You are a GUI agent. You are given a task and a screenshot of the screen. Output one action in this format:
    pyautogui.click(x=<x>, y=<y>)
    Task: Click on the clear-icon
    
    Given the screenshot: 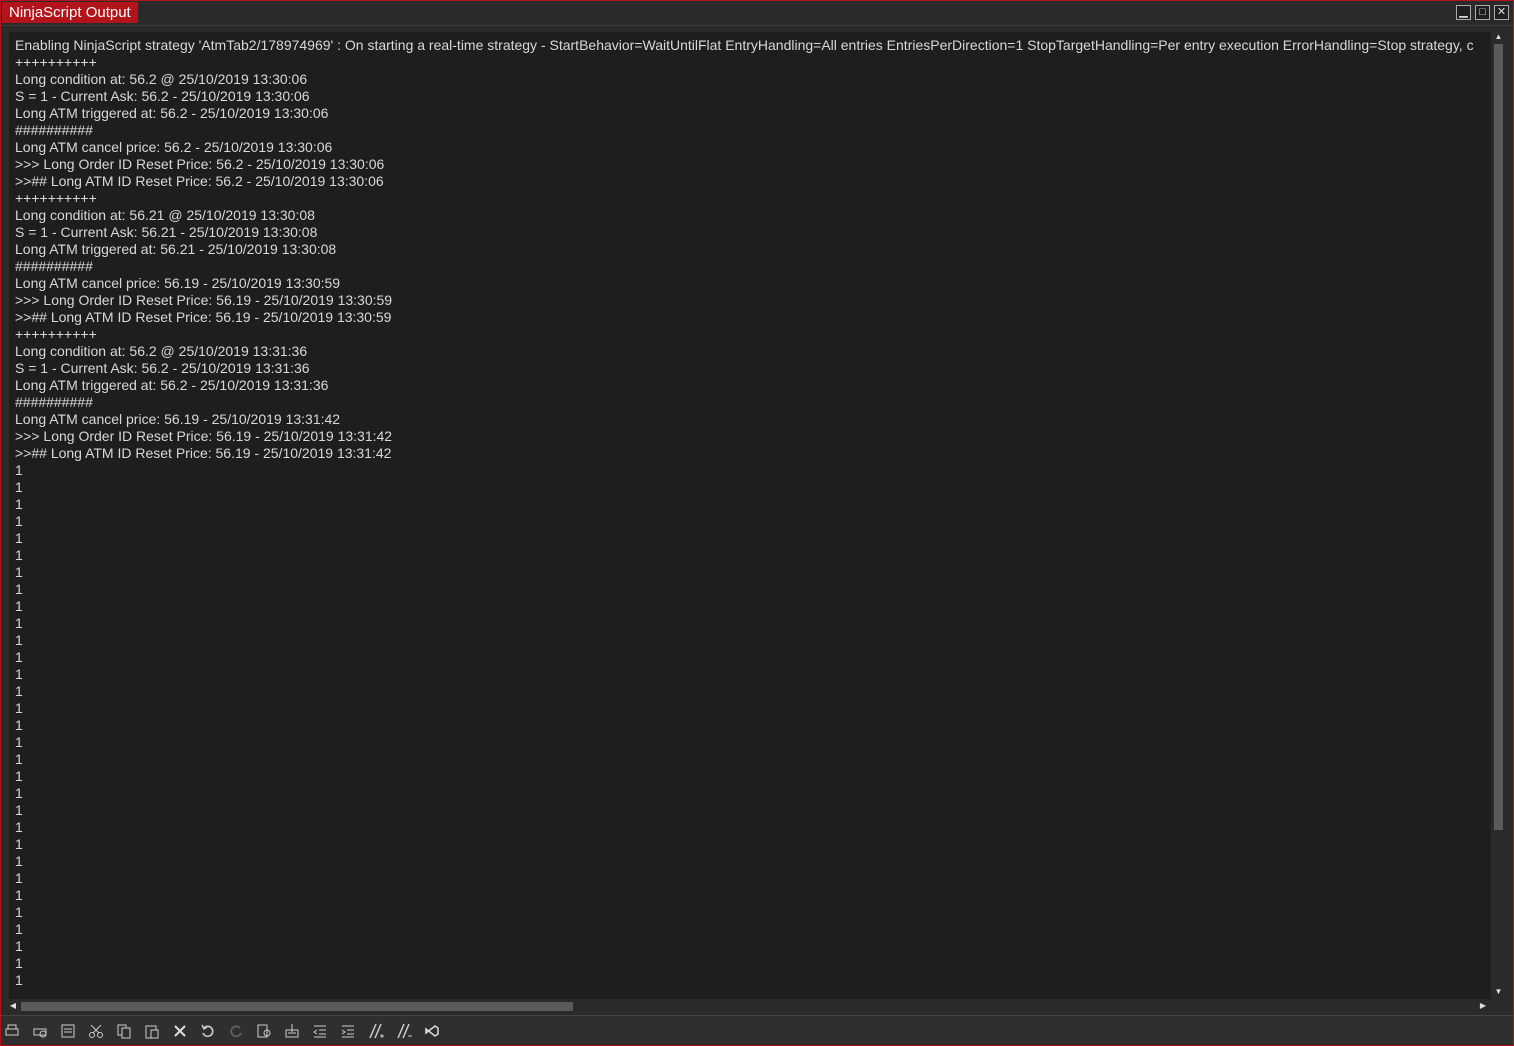 What is the action you would take?
    pyautogui.click(x=180, y=1031)
    